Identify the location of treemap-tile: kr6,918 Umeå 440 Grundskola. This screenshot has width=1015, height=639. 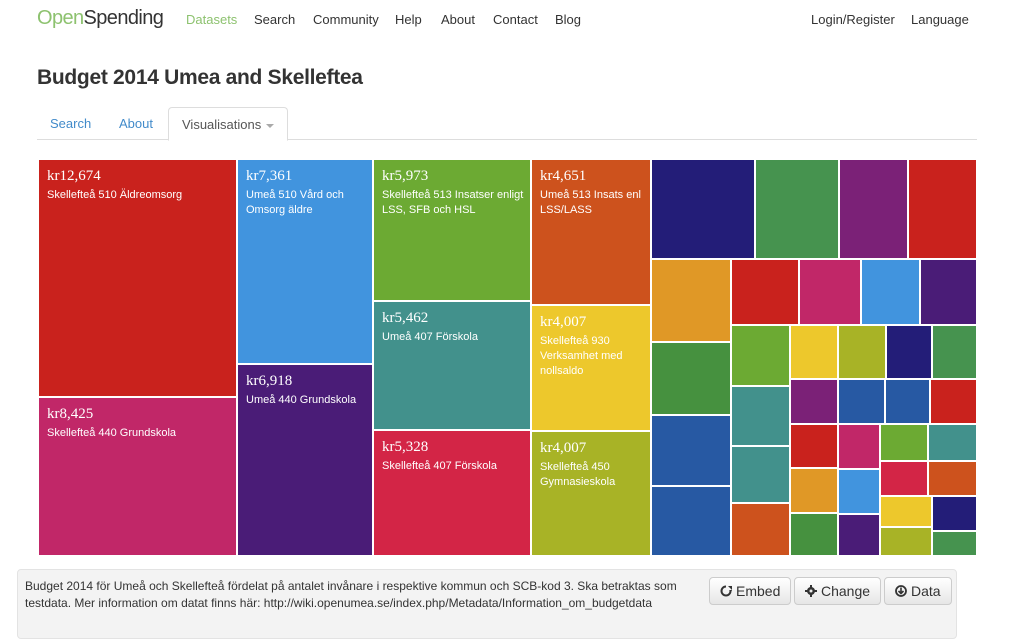
(305, 460).